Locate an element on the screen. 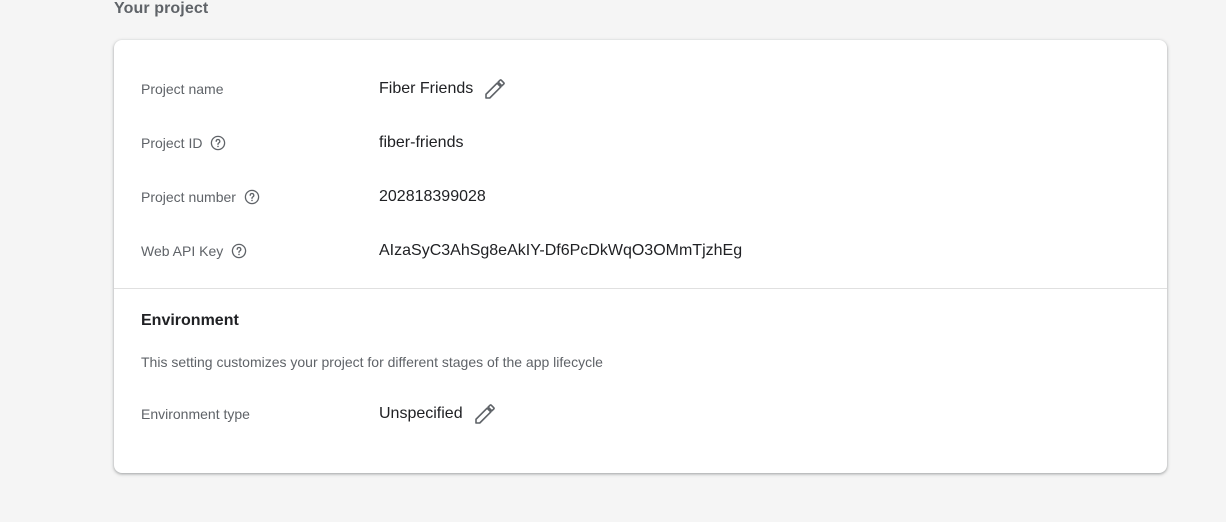  project-name-row: Project name Fiber Friends is located at coordinates (640, 89).